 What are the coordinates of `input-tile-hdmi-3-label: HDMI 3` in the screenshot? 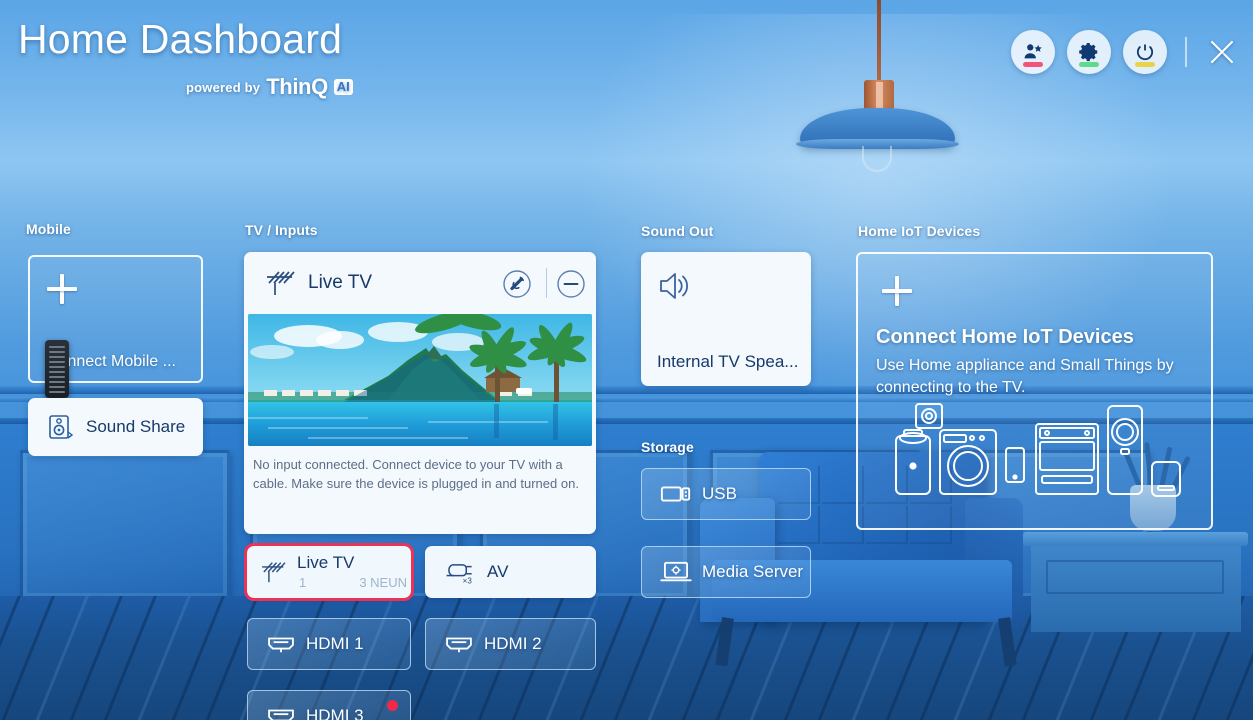 It's located at (335, 713).